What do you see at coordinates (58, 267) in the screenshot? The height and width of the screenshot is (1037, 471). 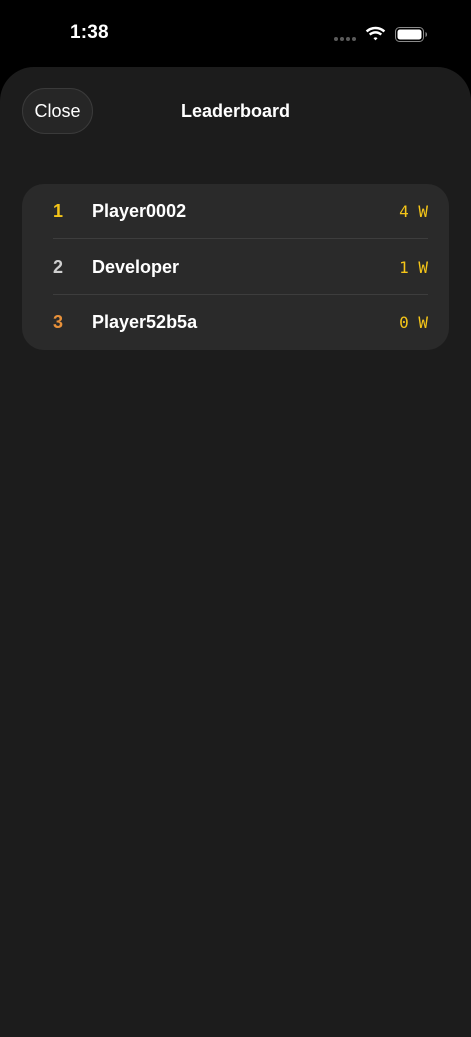 I see `rank-number: 2` at bounding box center [58, 267].